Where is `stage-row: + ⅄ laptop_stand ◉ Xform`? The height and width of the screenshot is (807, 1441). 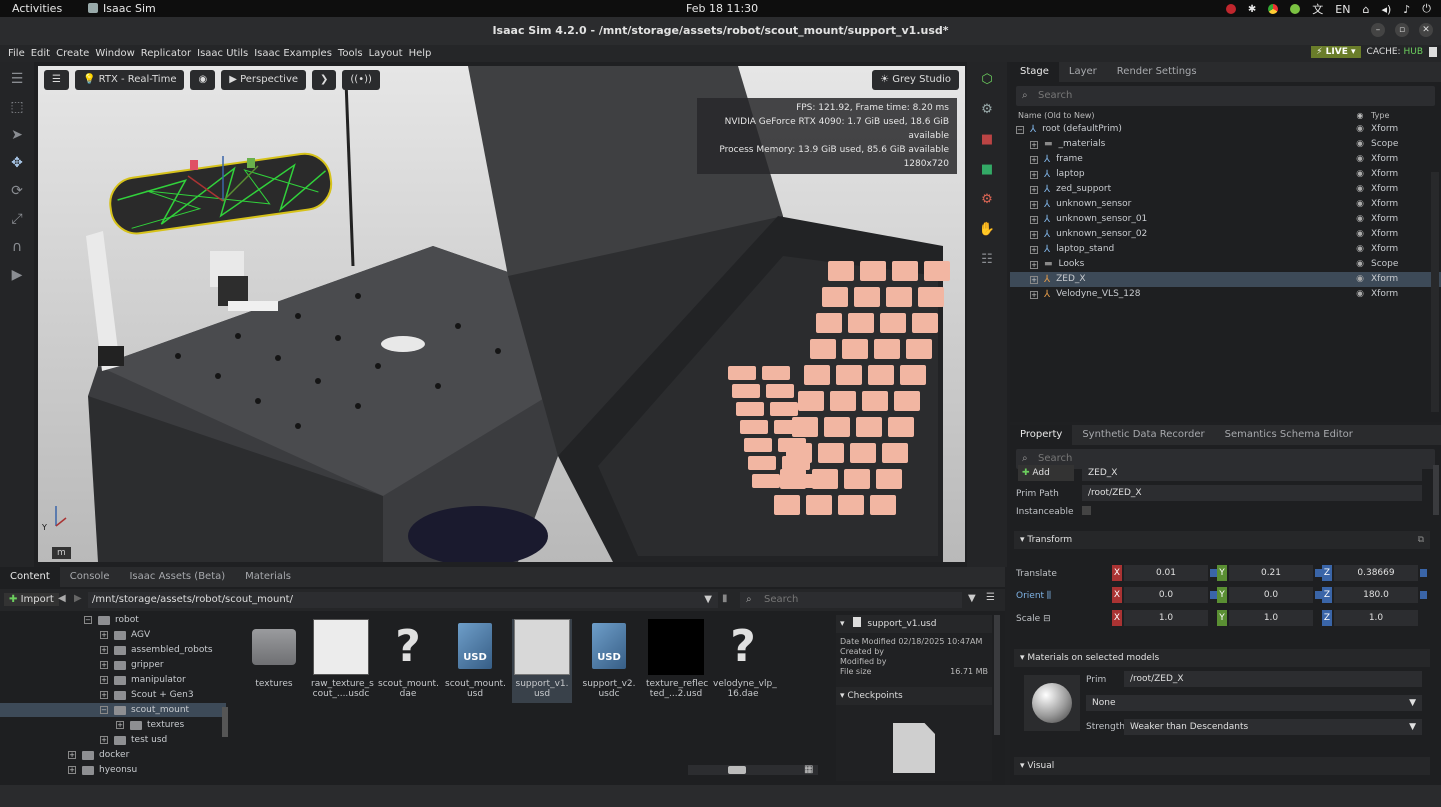
stage-row: + ⅄ laptop_stand ◉ Xform is located at coordinates (1225, 249).